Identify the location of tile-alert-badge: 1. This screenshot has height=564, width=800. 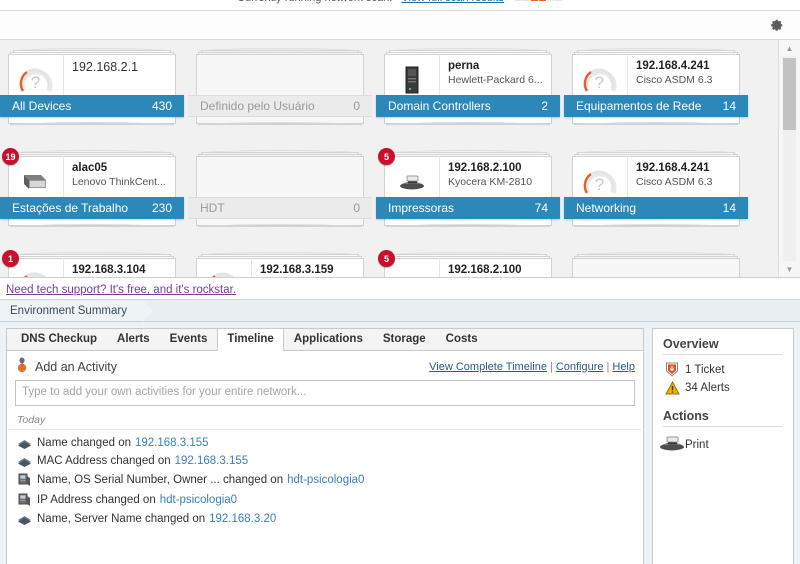
(10, 258).